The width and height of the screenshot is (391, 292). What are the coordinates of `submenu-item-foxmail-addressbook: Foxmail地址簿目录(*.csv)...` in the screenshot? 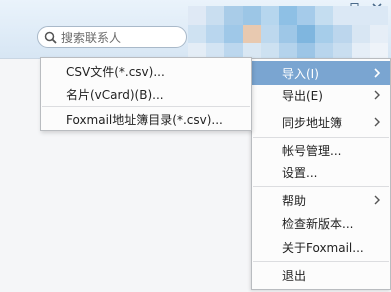 It's located at (146, 119).